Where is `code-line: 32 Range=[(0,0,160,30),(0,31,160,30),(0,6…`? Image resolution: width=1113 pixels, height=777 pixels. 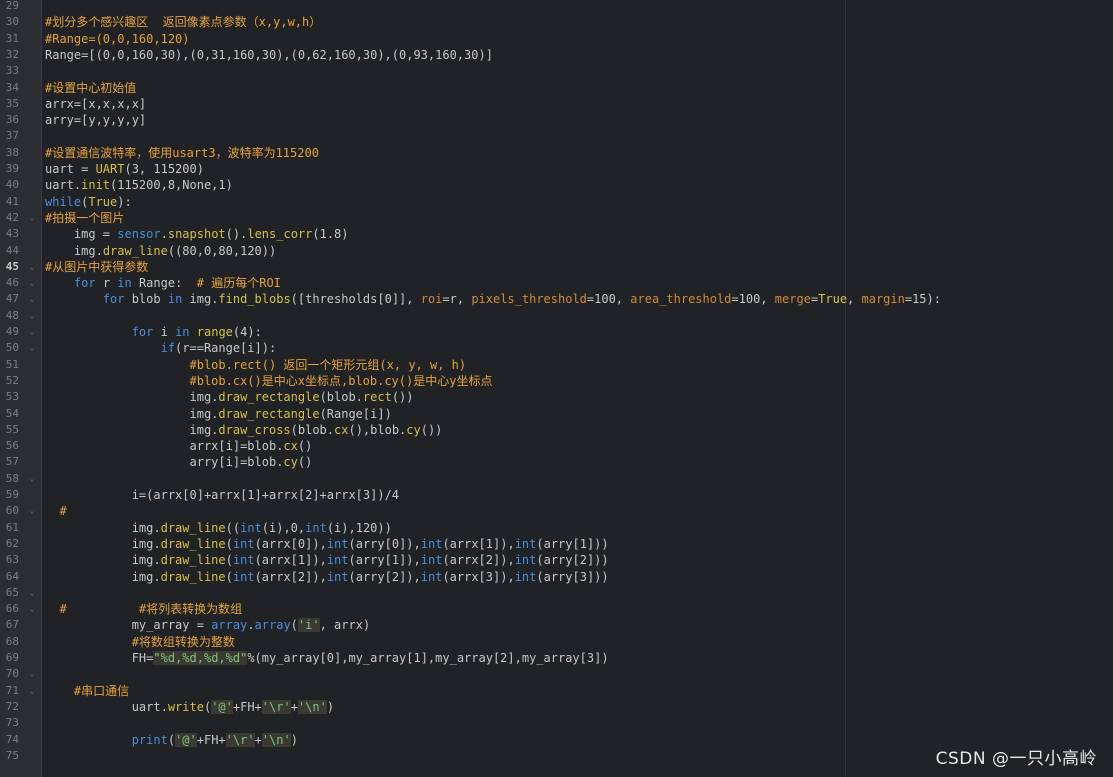 code-line: 32 Range=[(0,0,160,30),(0,31,160,30),(0,6… is located at coordinates (559, 55).